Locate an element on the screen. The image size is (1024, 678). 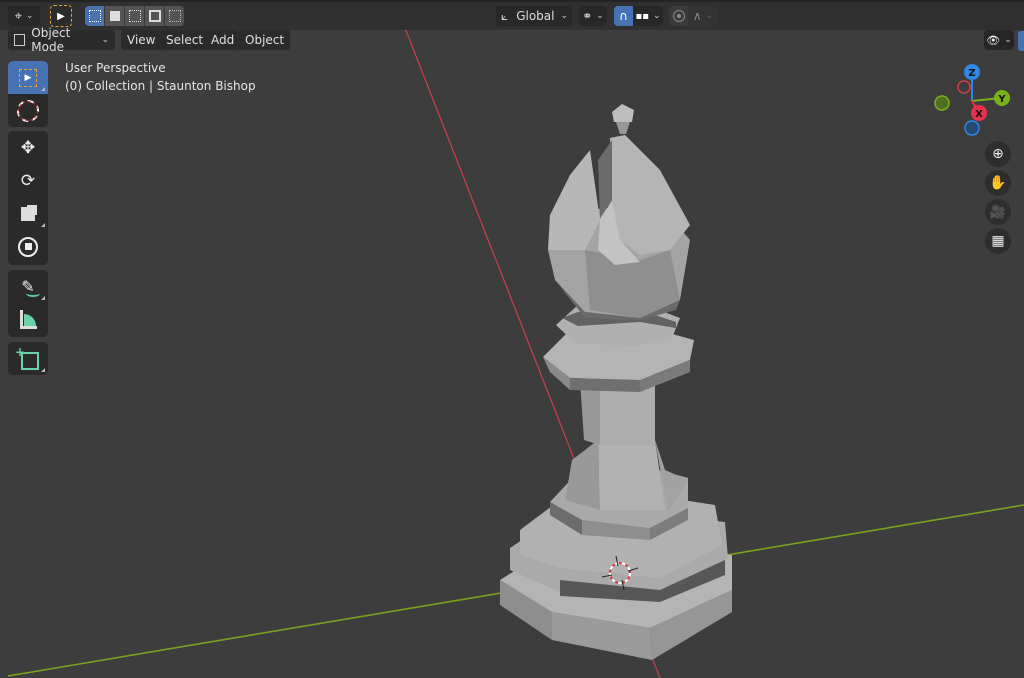
mode-label: Object Mode is located at coordinates (51, 40).